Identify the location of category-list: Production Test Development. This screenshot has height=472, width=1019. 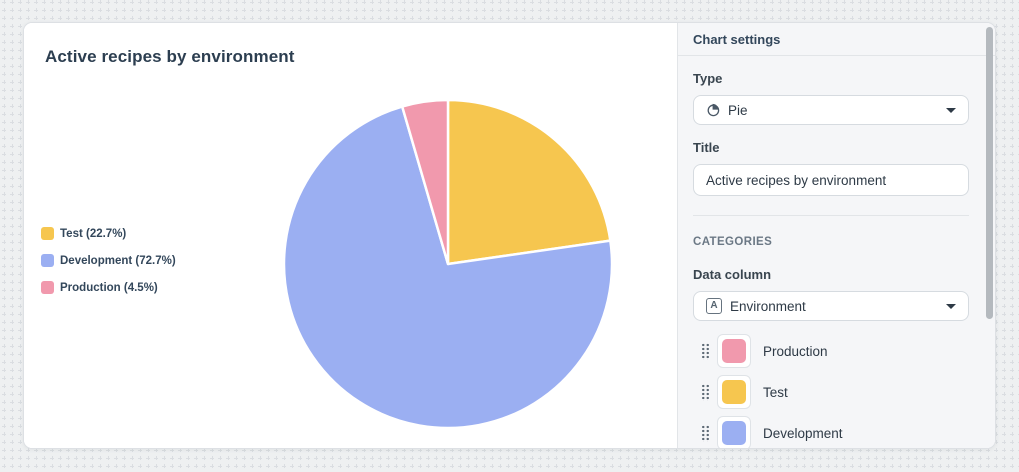
(831, 391).